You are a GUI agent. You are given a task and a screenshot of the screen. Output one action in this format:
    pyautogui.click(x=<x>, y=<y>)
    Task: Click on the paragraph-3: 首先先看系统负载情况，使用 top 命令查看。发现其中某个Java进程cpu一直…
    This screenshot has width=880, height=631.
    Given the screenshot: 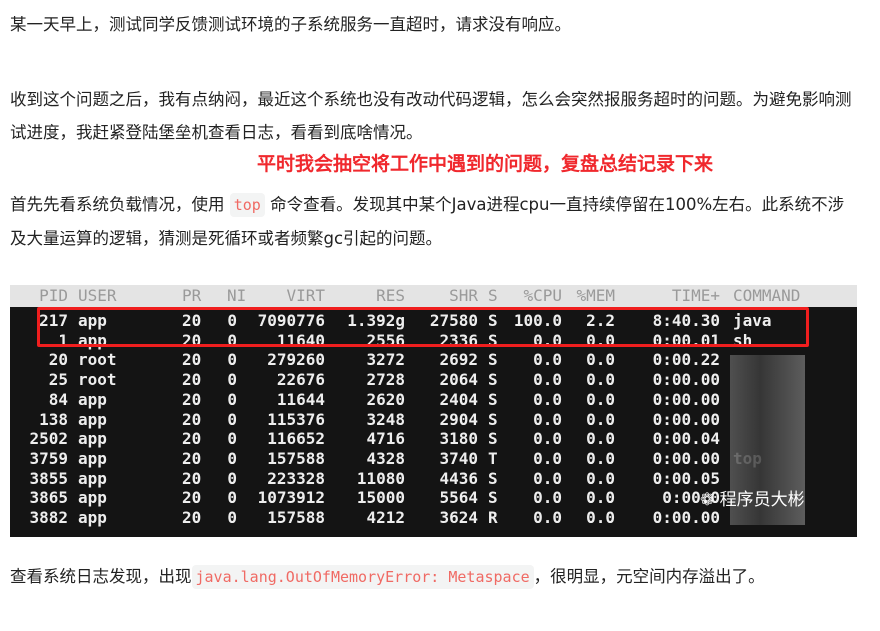 What is the action you would take?
    pyautogui.click(x=435, y=221)
    